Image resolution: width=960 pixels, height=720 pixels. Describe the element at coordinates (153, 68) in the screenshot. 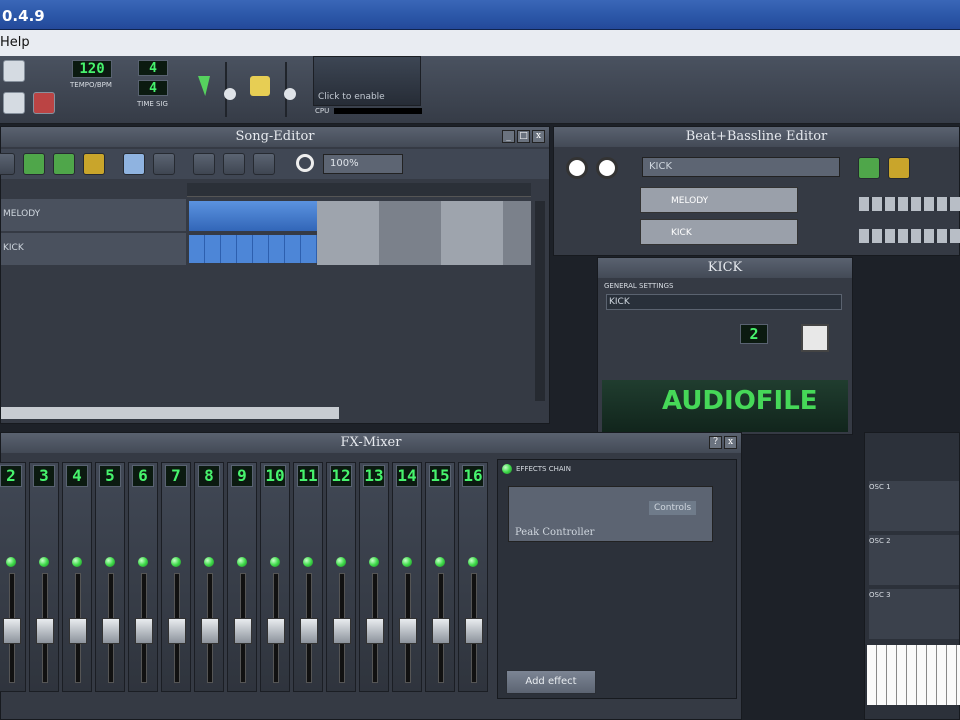

I see `timesig-top: 4` at that location.